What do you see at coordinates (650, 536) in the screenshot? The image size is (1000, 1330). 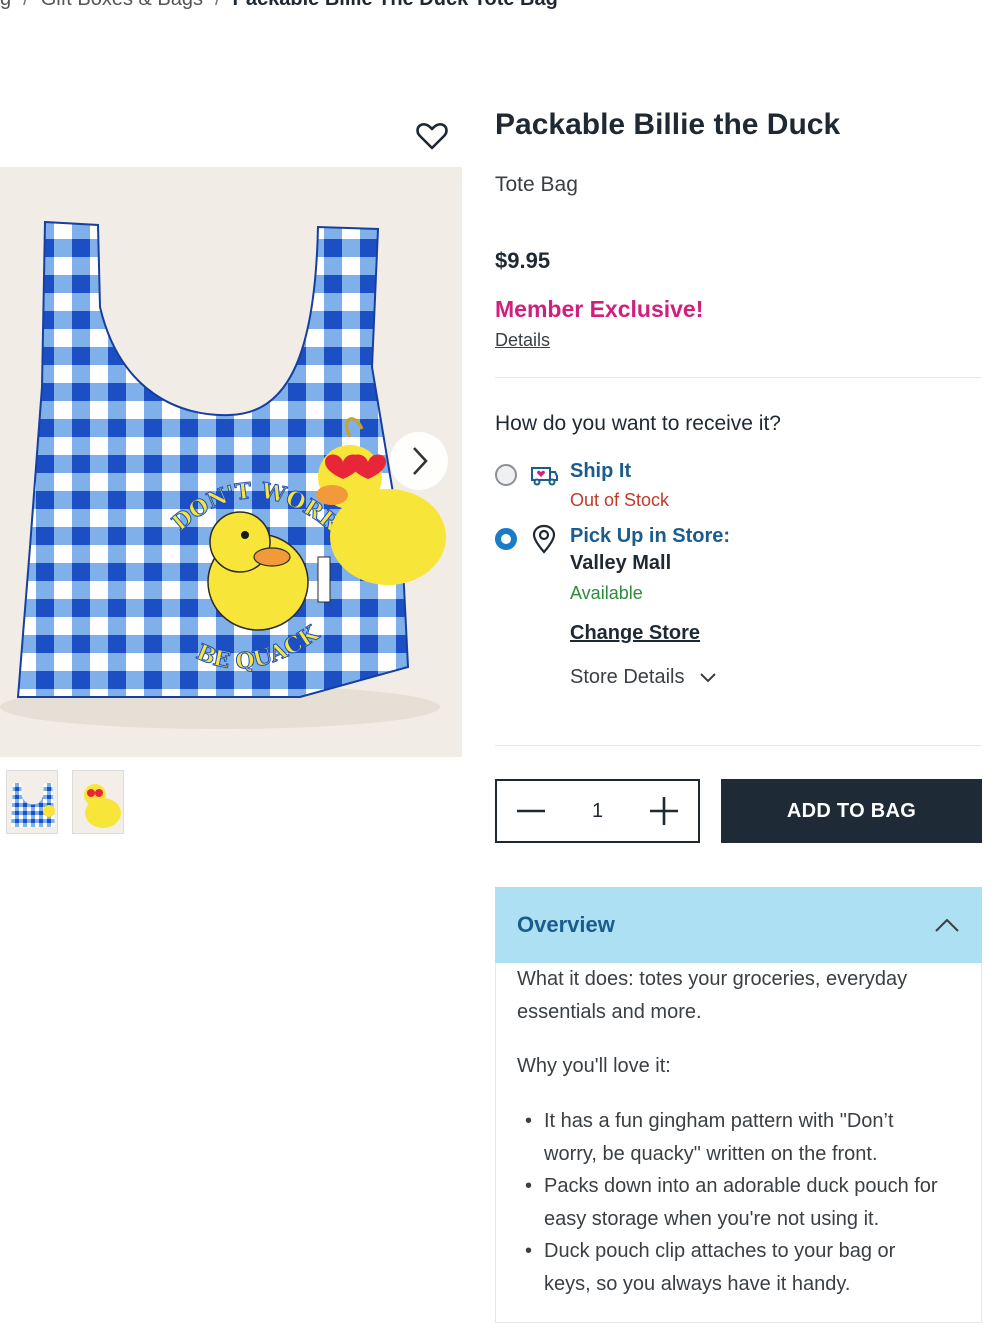 I see `pick-up-label: Pick Up in Store:` at bounding box center [650, 536].